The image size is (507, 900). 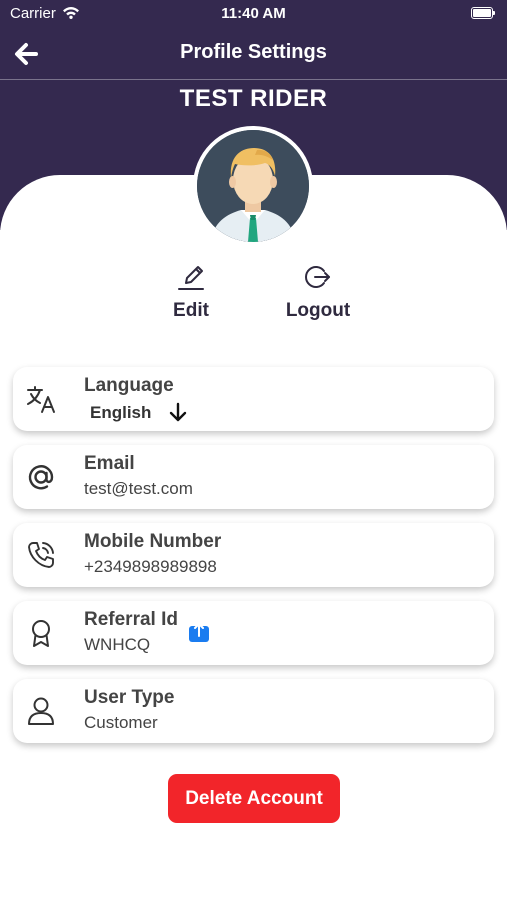 What do you see at coordinates (121, 722) in the screenshot?
I see `user-type-value: Customer` at bounding box center [121, 722].